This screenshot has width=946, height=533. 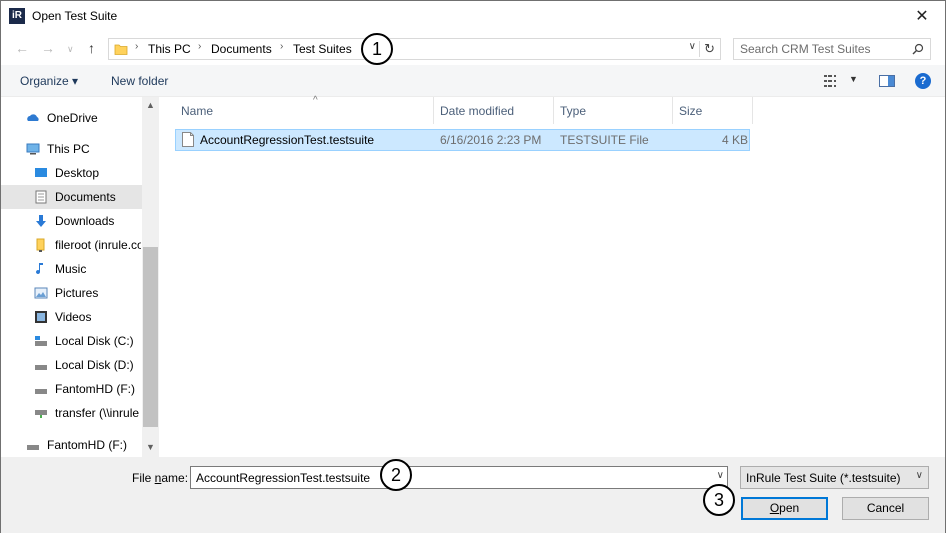 I want to click on folder-icon, so click(x=121, y=49).